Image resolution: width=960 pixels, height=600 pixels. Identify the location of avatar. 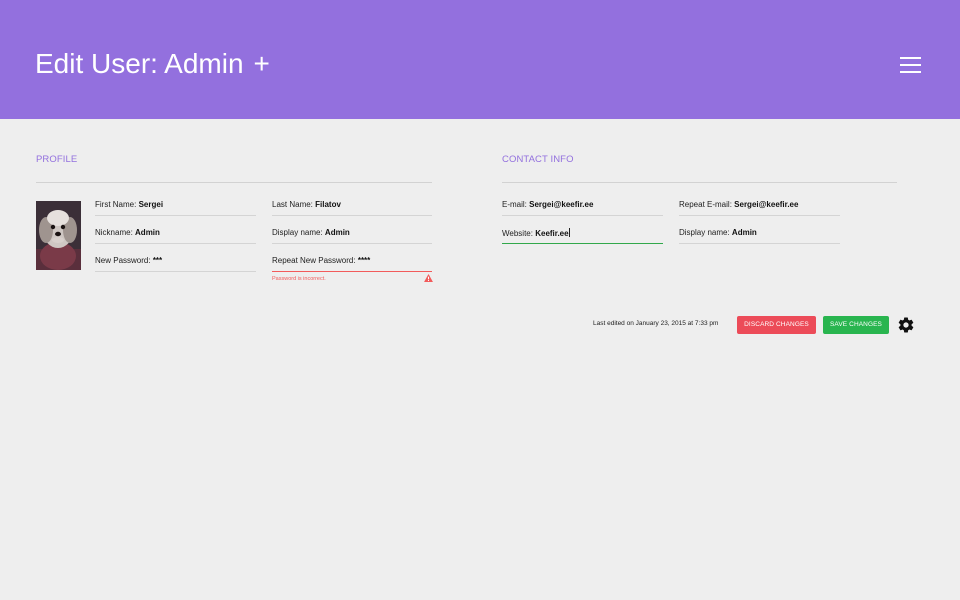
(58, 235).